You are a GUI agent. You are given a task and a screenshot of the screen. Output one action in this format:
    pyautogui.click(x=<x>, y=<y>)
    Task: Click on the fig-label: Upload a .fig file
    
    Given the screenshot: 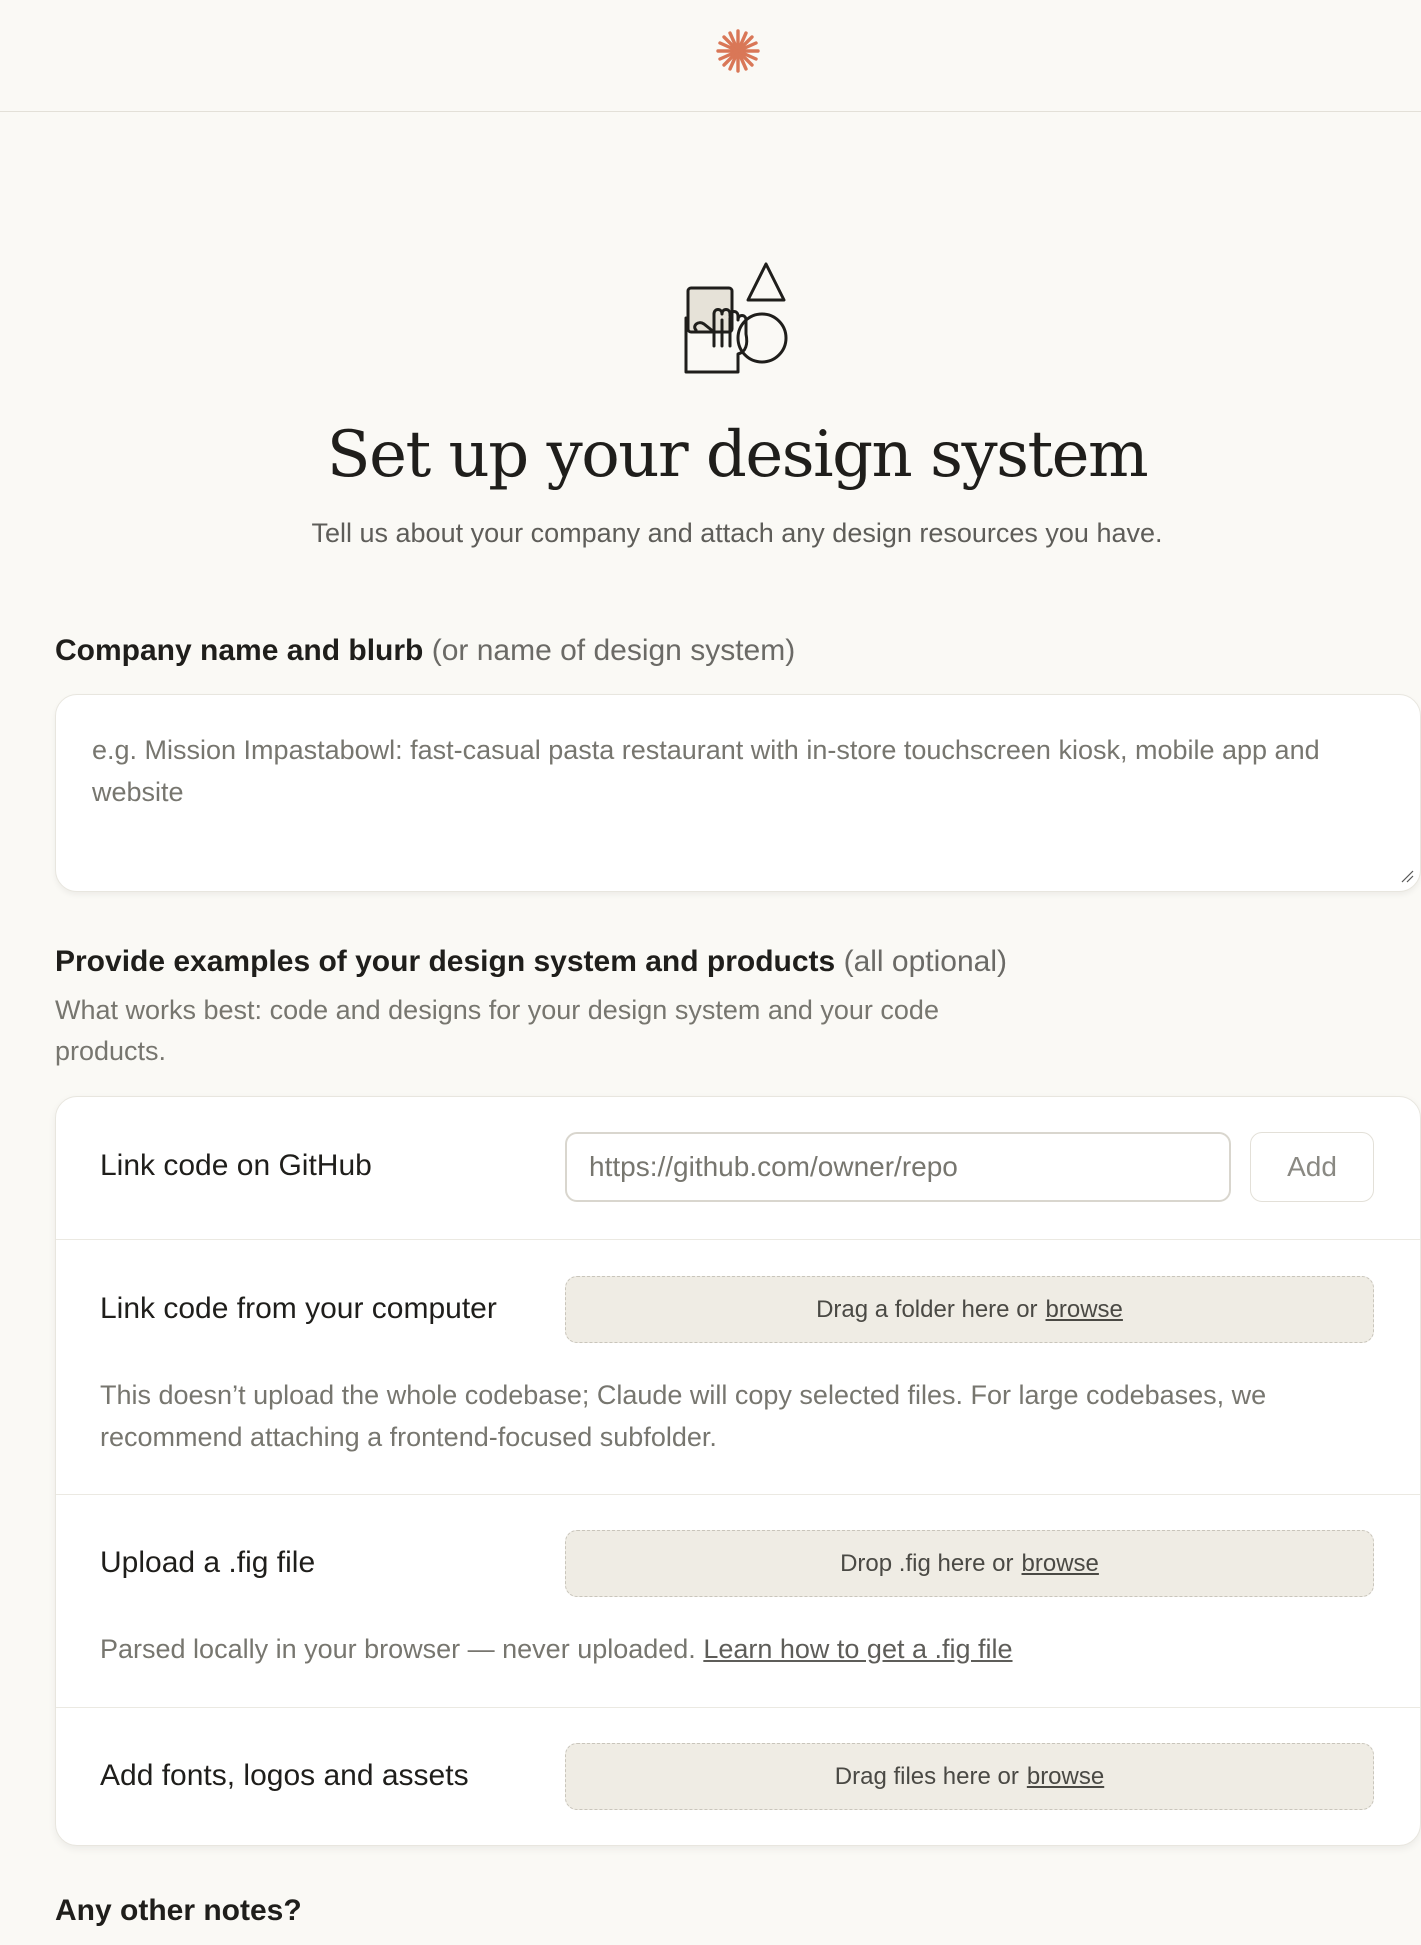 What is the action you would take?
    pyautogui.click(x=208, y=1562)
    